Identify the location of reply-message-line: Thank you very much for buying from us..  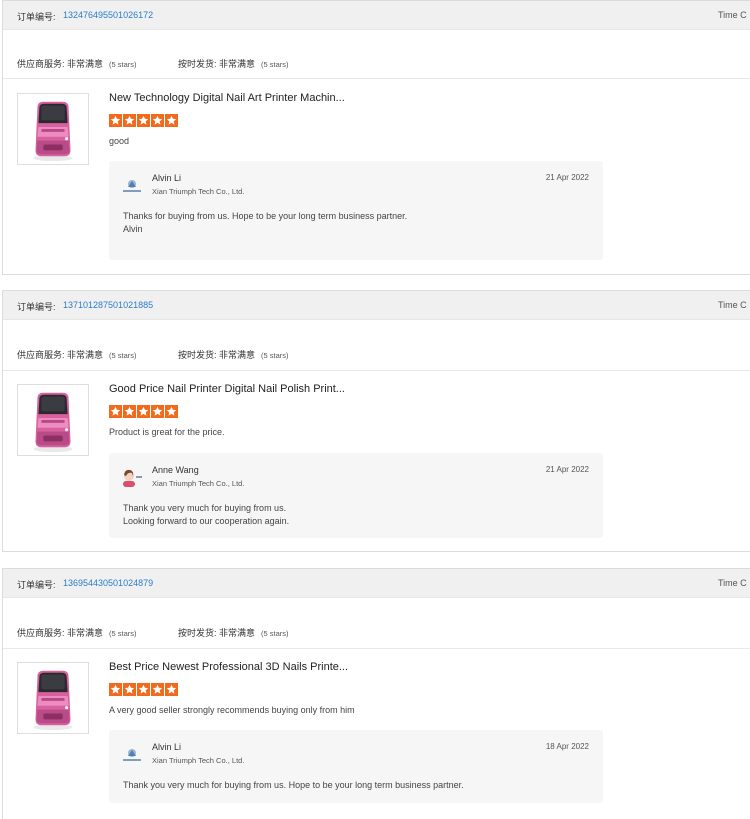
(205, 508).